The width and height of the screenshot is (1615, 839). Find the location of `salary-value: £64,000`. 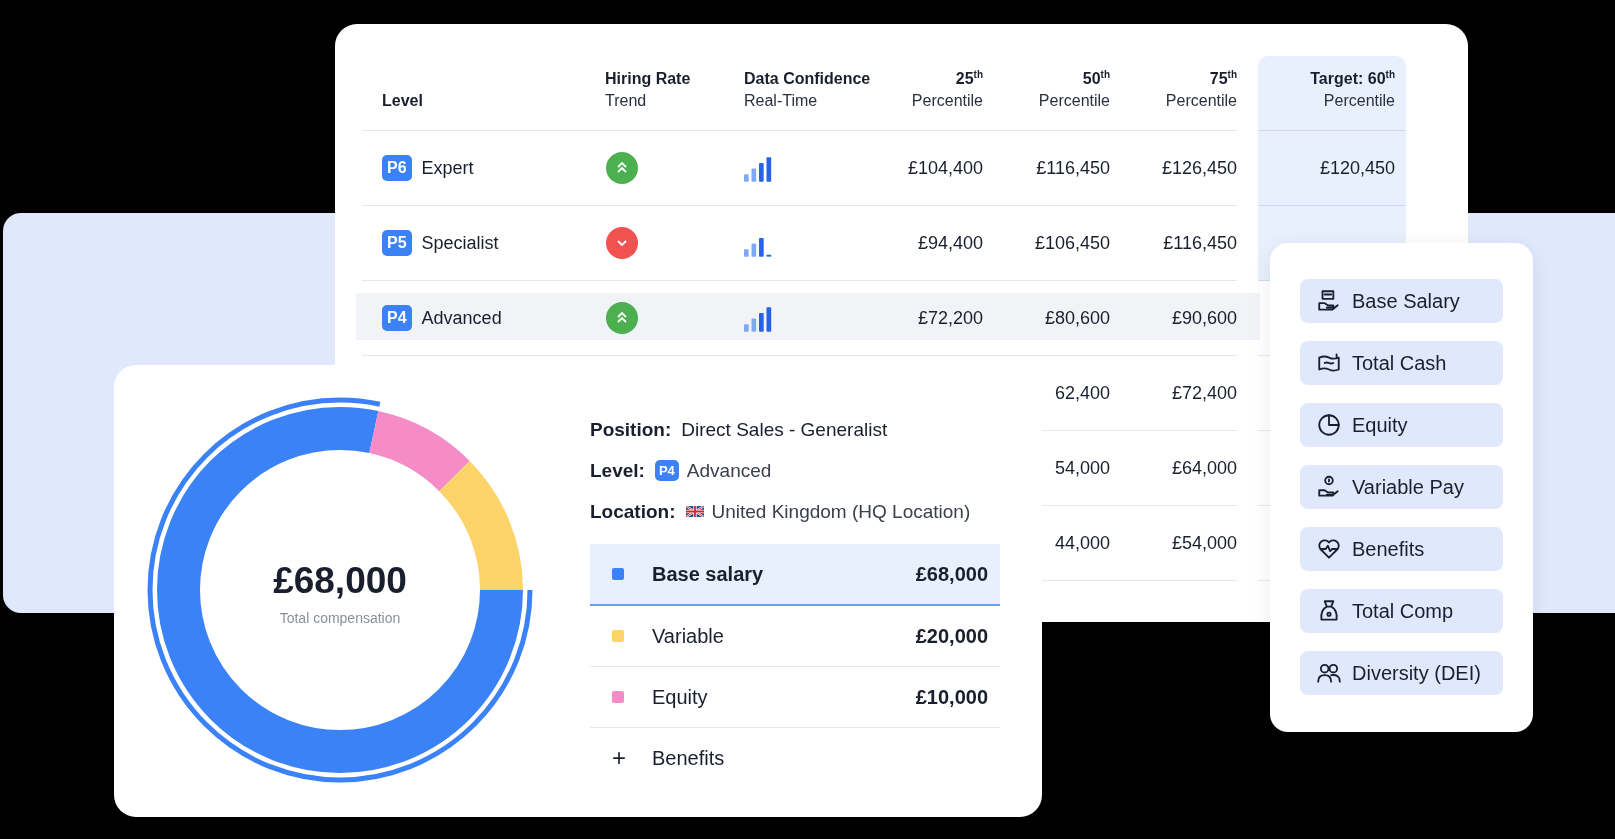

salary-value: £64,000 is located at coordinates (1204, 468).